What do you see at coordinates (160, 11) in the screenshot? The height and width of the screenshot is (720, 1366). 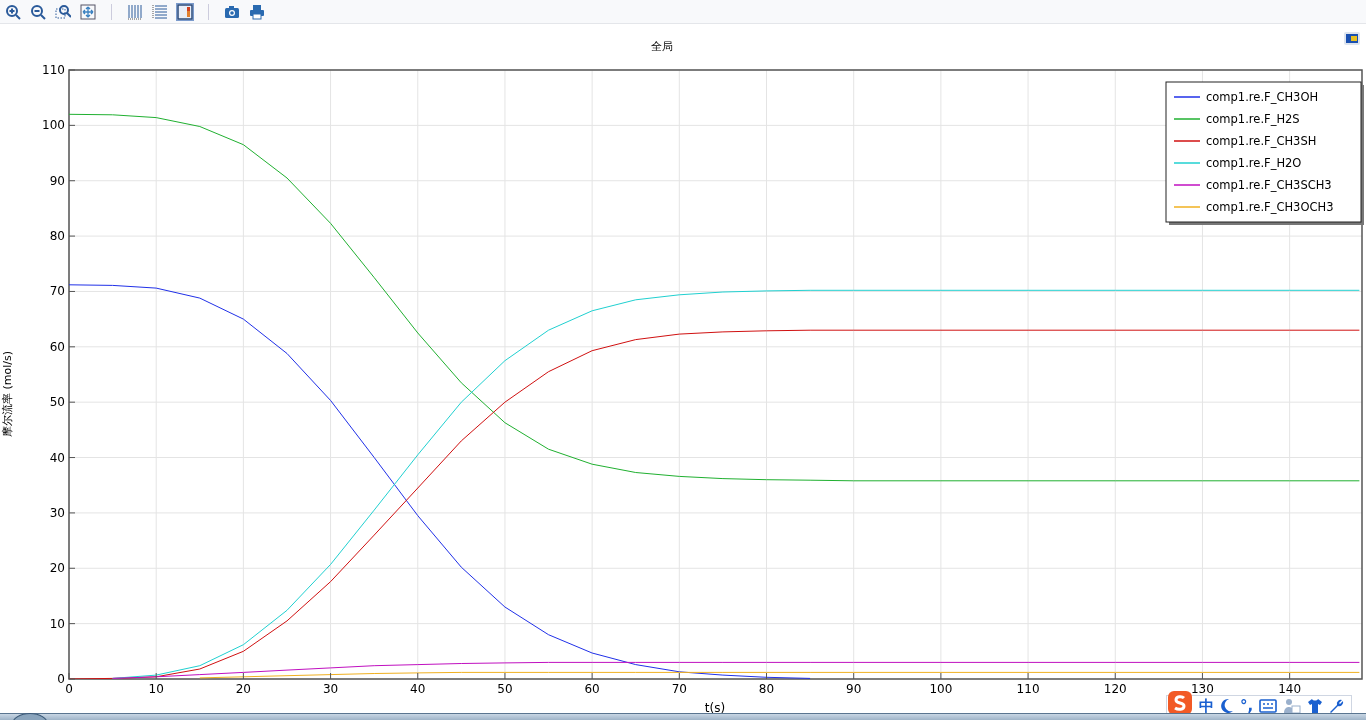 I see `horizontal-grid-icon` at bounding box center [160, 11].